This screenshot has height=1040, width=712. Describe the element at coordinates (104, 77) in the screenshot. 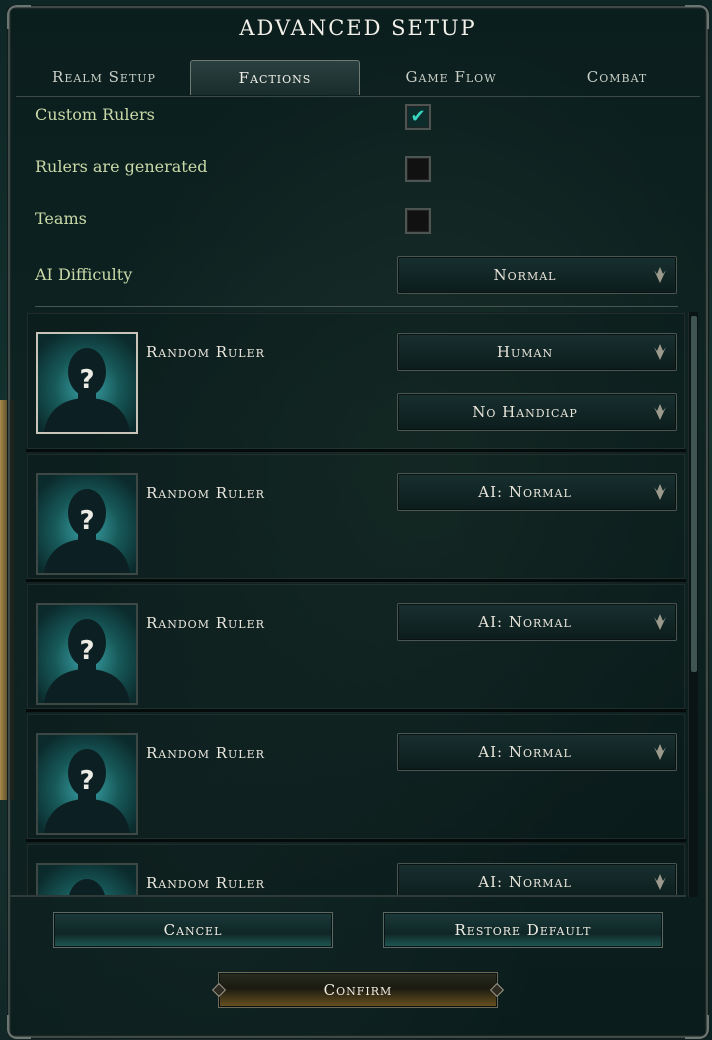

I see `tab-realm-setup: Realm Setup` at that location.